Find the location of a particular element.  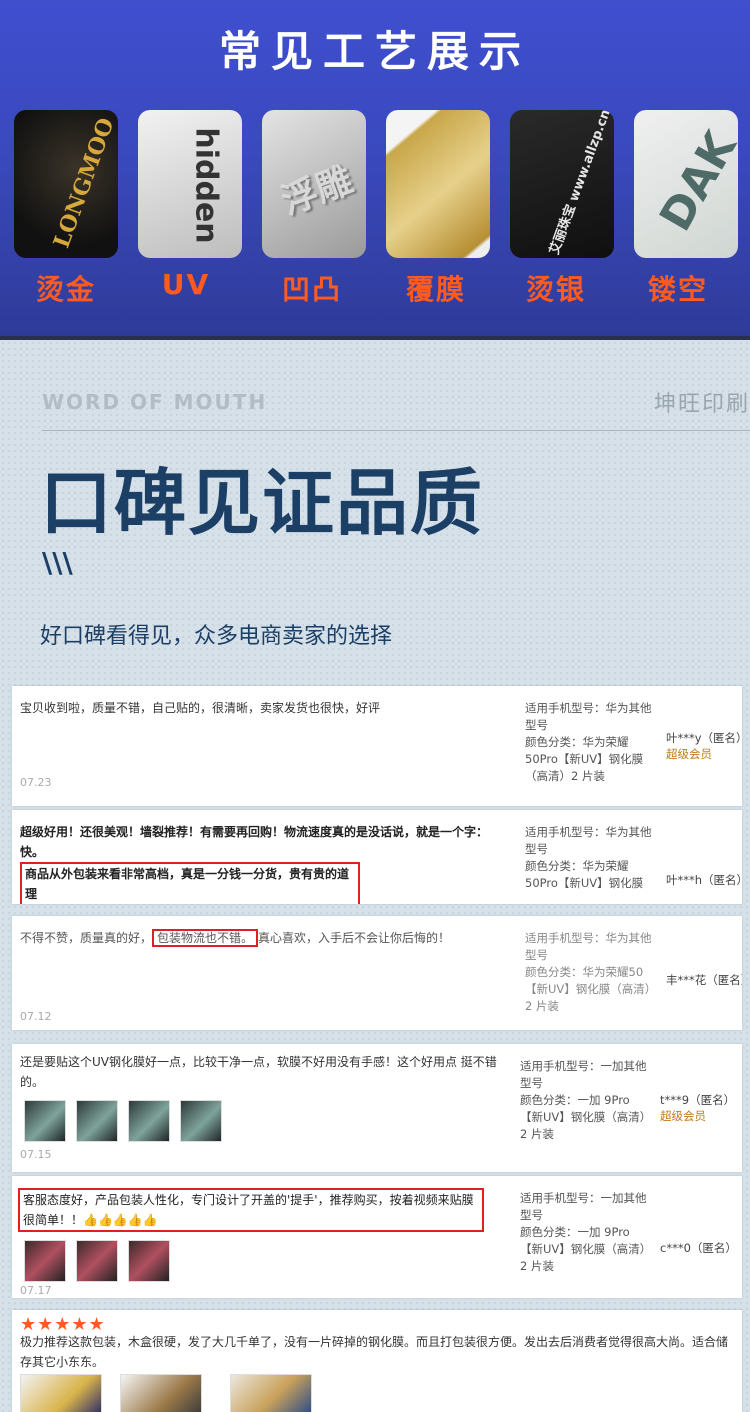

review-user: 叶***h（匿名） is located at coordinates (704, 880).